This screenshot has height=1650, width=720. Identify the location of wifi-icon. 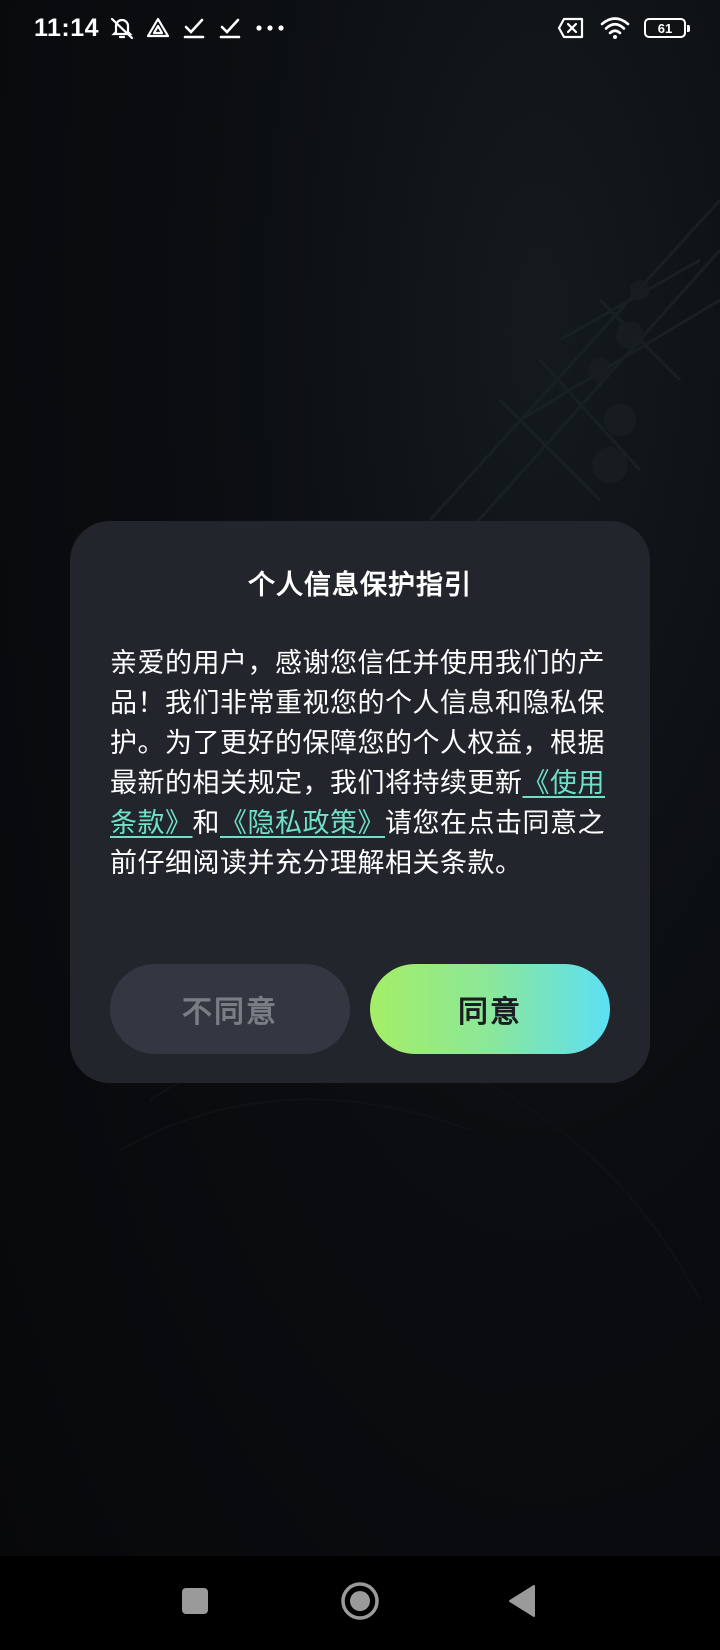
(615, 28).